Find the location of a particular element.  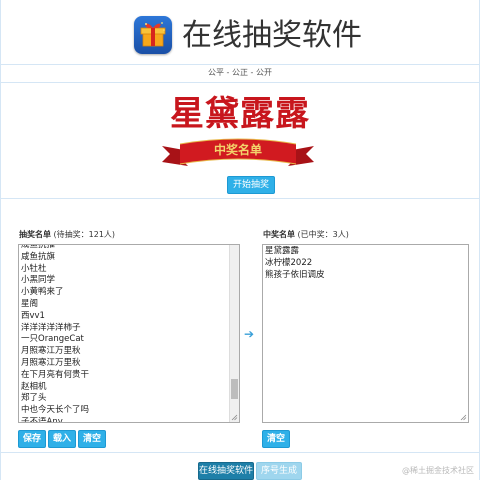

watermark: @稀土掘金技术社区 is located at coordinates (438, 470).